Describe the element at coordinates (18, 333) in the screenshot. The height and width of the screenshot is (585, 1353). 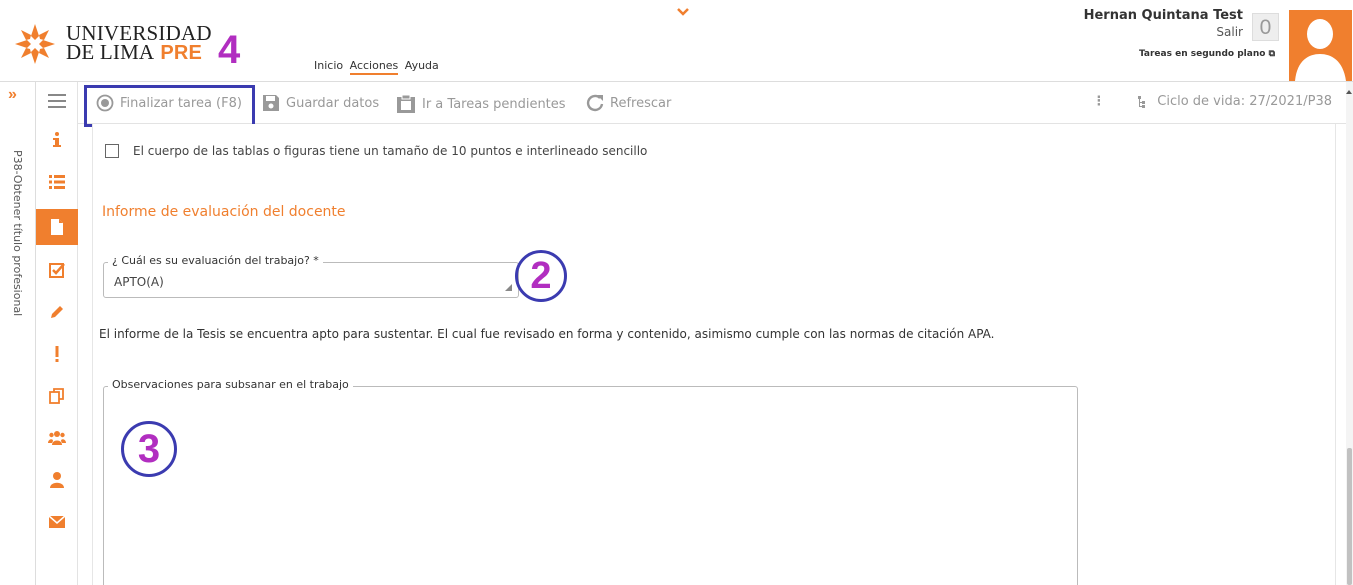
I see `collapsed-process-panel: » P38-Obtener título profesional` at that location.